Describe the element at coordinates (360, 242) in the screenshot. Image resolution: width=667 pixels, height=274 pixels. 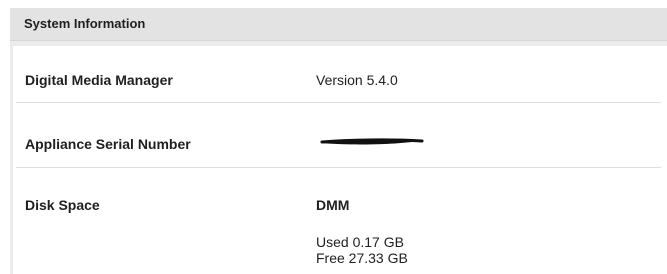
I see `disk-space-used: Used 0.17 GB` at that location.